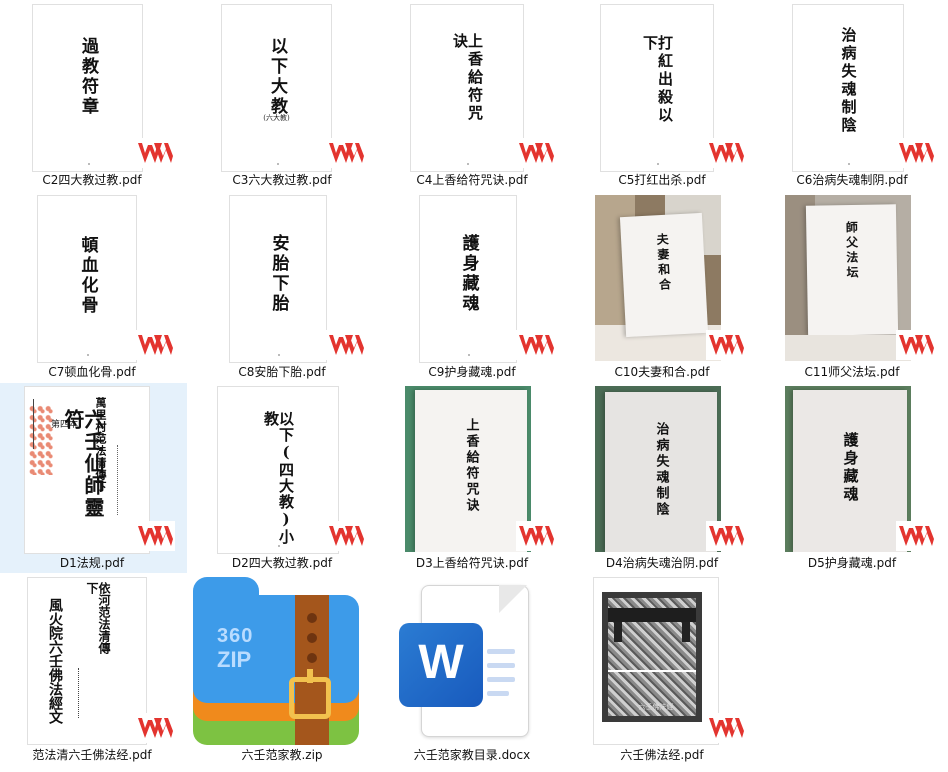 The height and width of the screenshot is (772, 948). Describe the element at coordinates (277, 77) in the screenshot. I see `thumbnail-text: 以下大教` at that location.